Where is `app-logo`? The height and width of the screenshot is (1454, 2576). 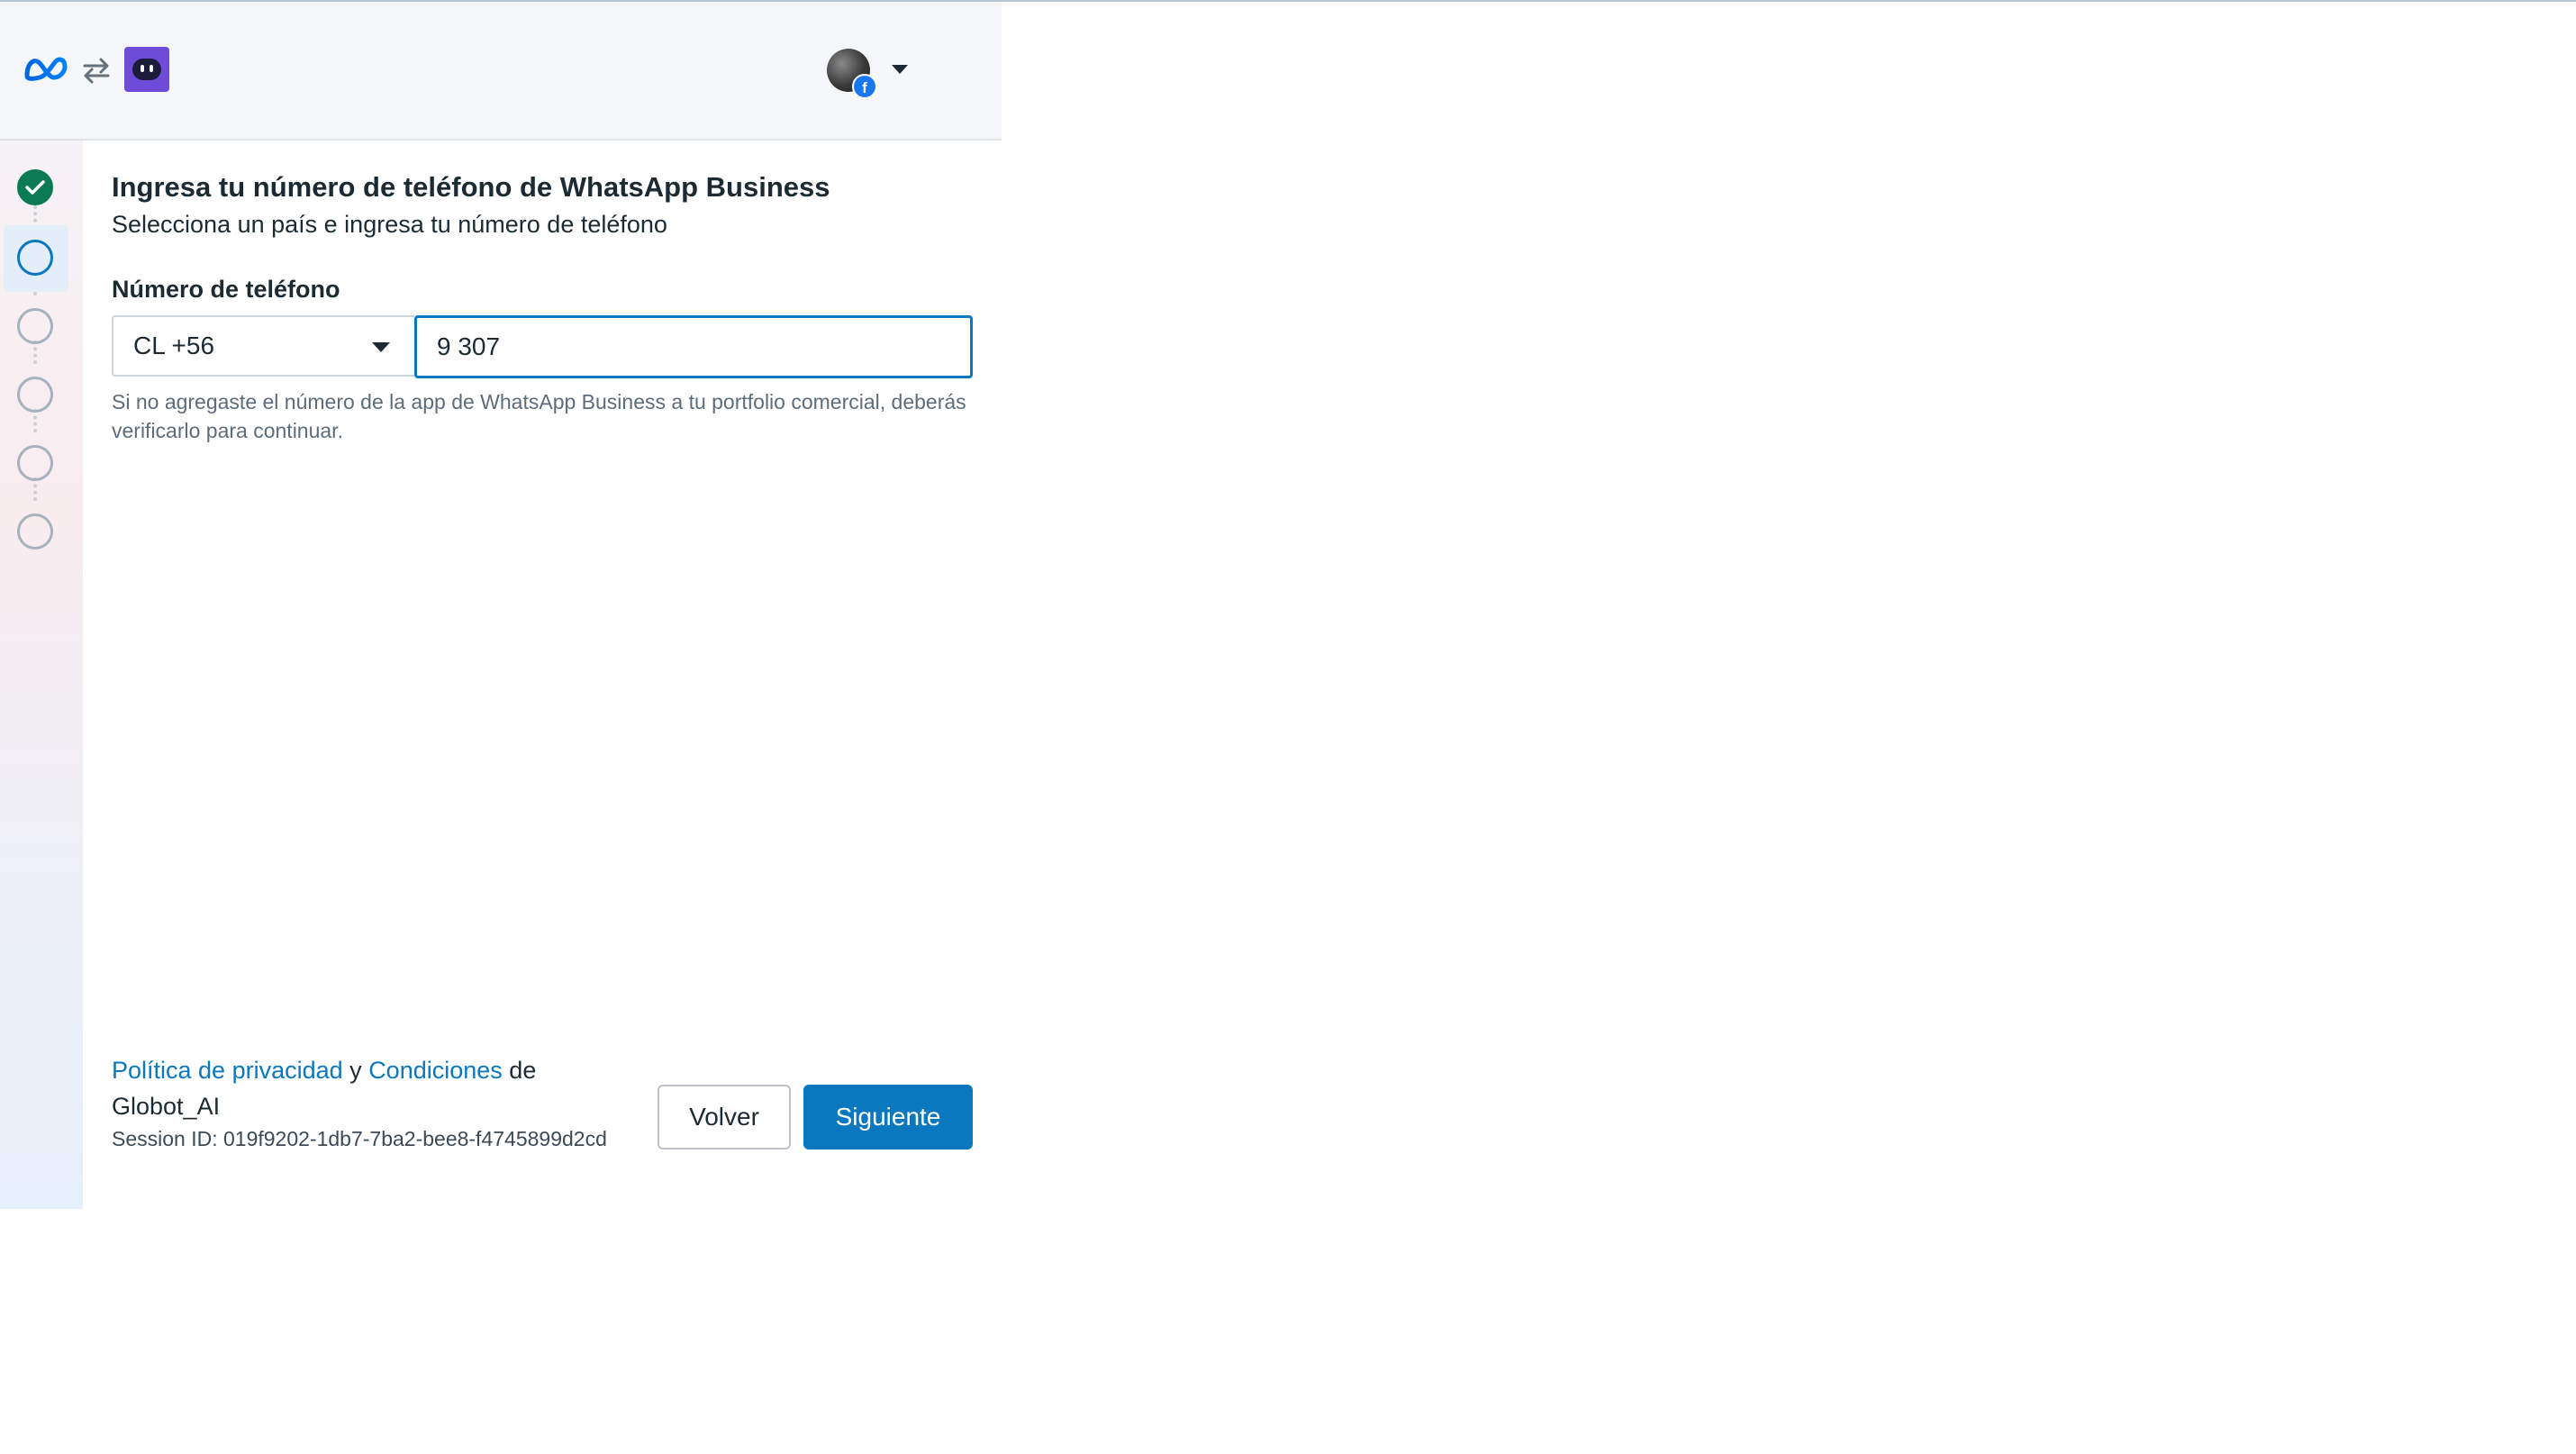
app-logo is located at coordinates (146, 70).